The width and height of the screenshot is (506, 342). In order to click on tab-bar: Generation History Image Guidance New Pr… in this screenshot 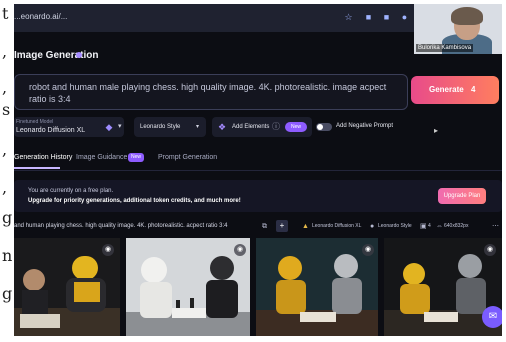, I will do `click(258, 160)`.